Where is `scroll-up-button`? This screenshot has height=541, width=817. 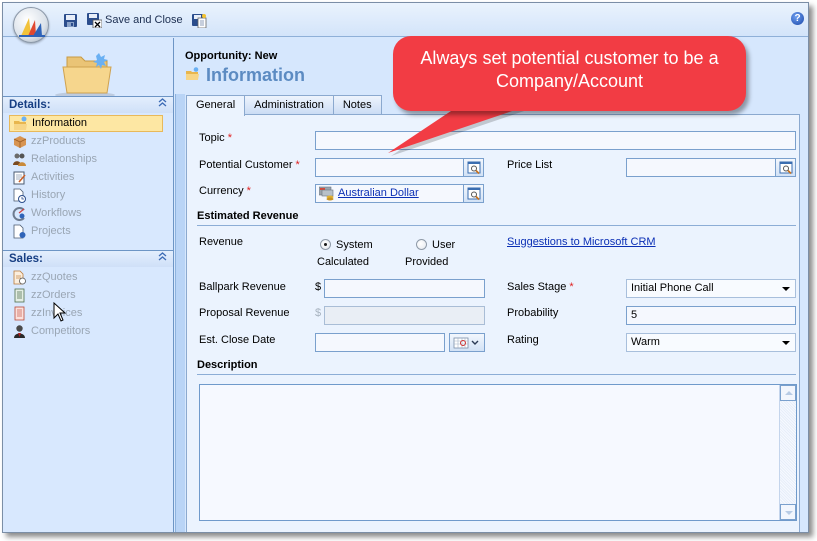
scroll-up-button is located at coordinates (788, 393).